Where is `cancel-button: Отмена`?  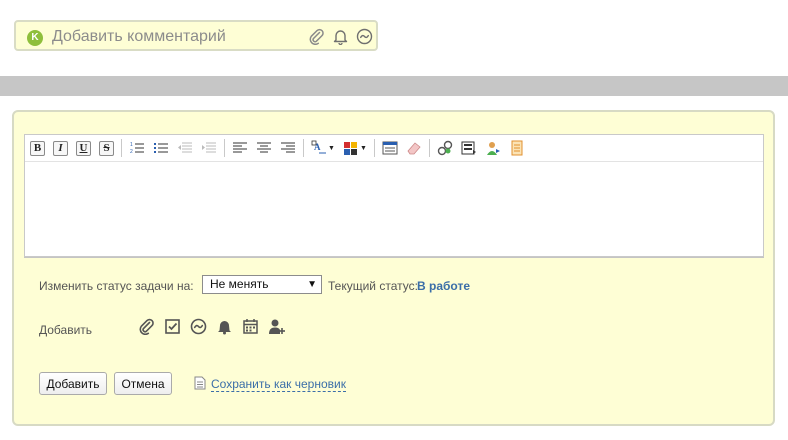 cancel-button: Отмена is located at coordinates (143, 383).